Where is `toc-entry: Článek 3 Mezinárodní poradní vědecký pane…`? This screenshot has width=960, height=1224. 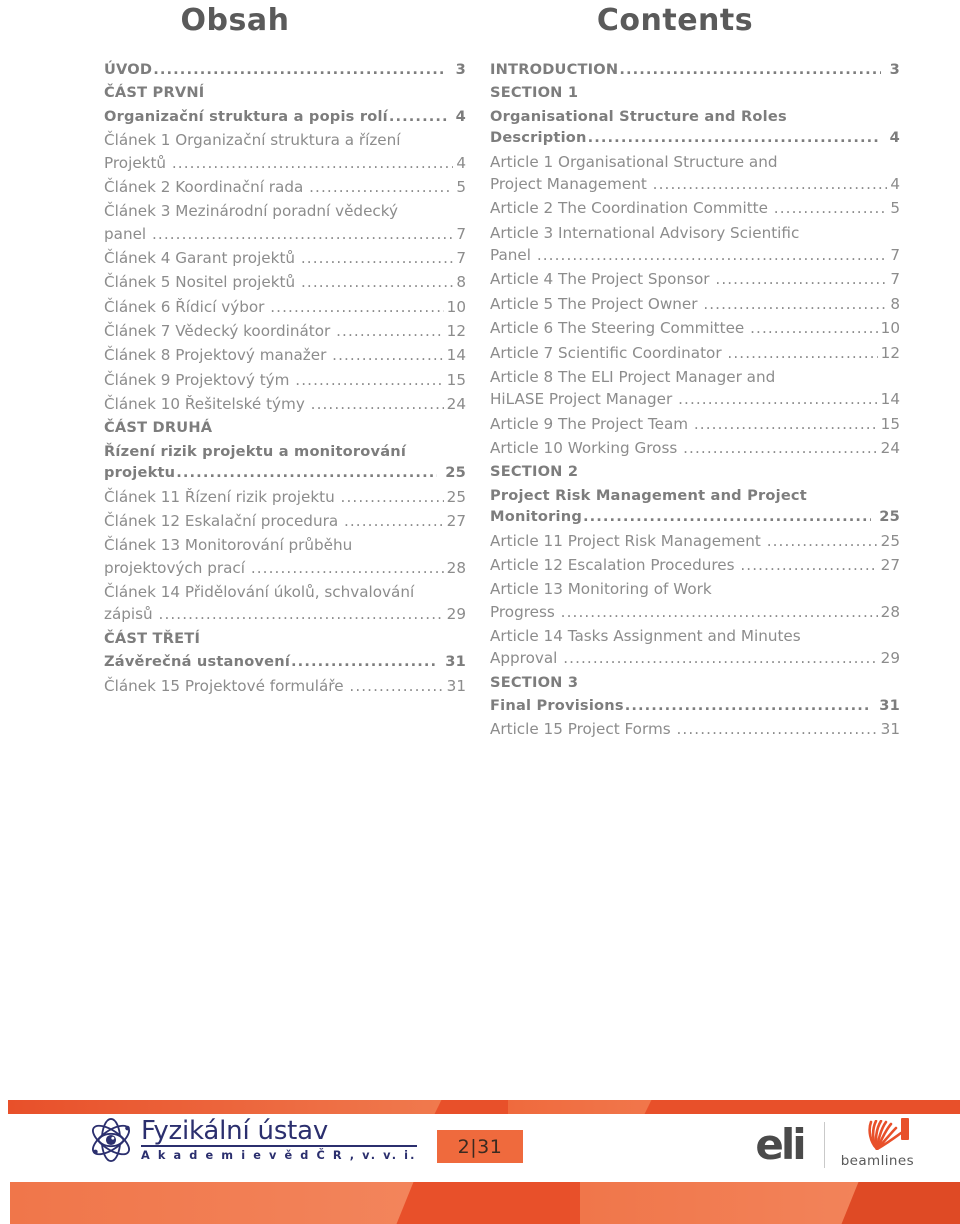 toc-entry: Článek 3 Mezinárodní poradní vědecký pane… is located at coordinates (285, 222).